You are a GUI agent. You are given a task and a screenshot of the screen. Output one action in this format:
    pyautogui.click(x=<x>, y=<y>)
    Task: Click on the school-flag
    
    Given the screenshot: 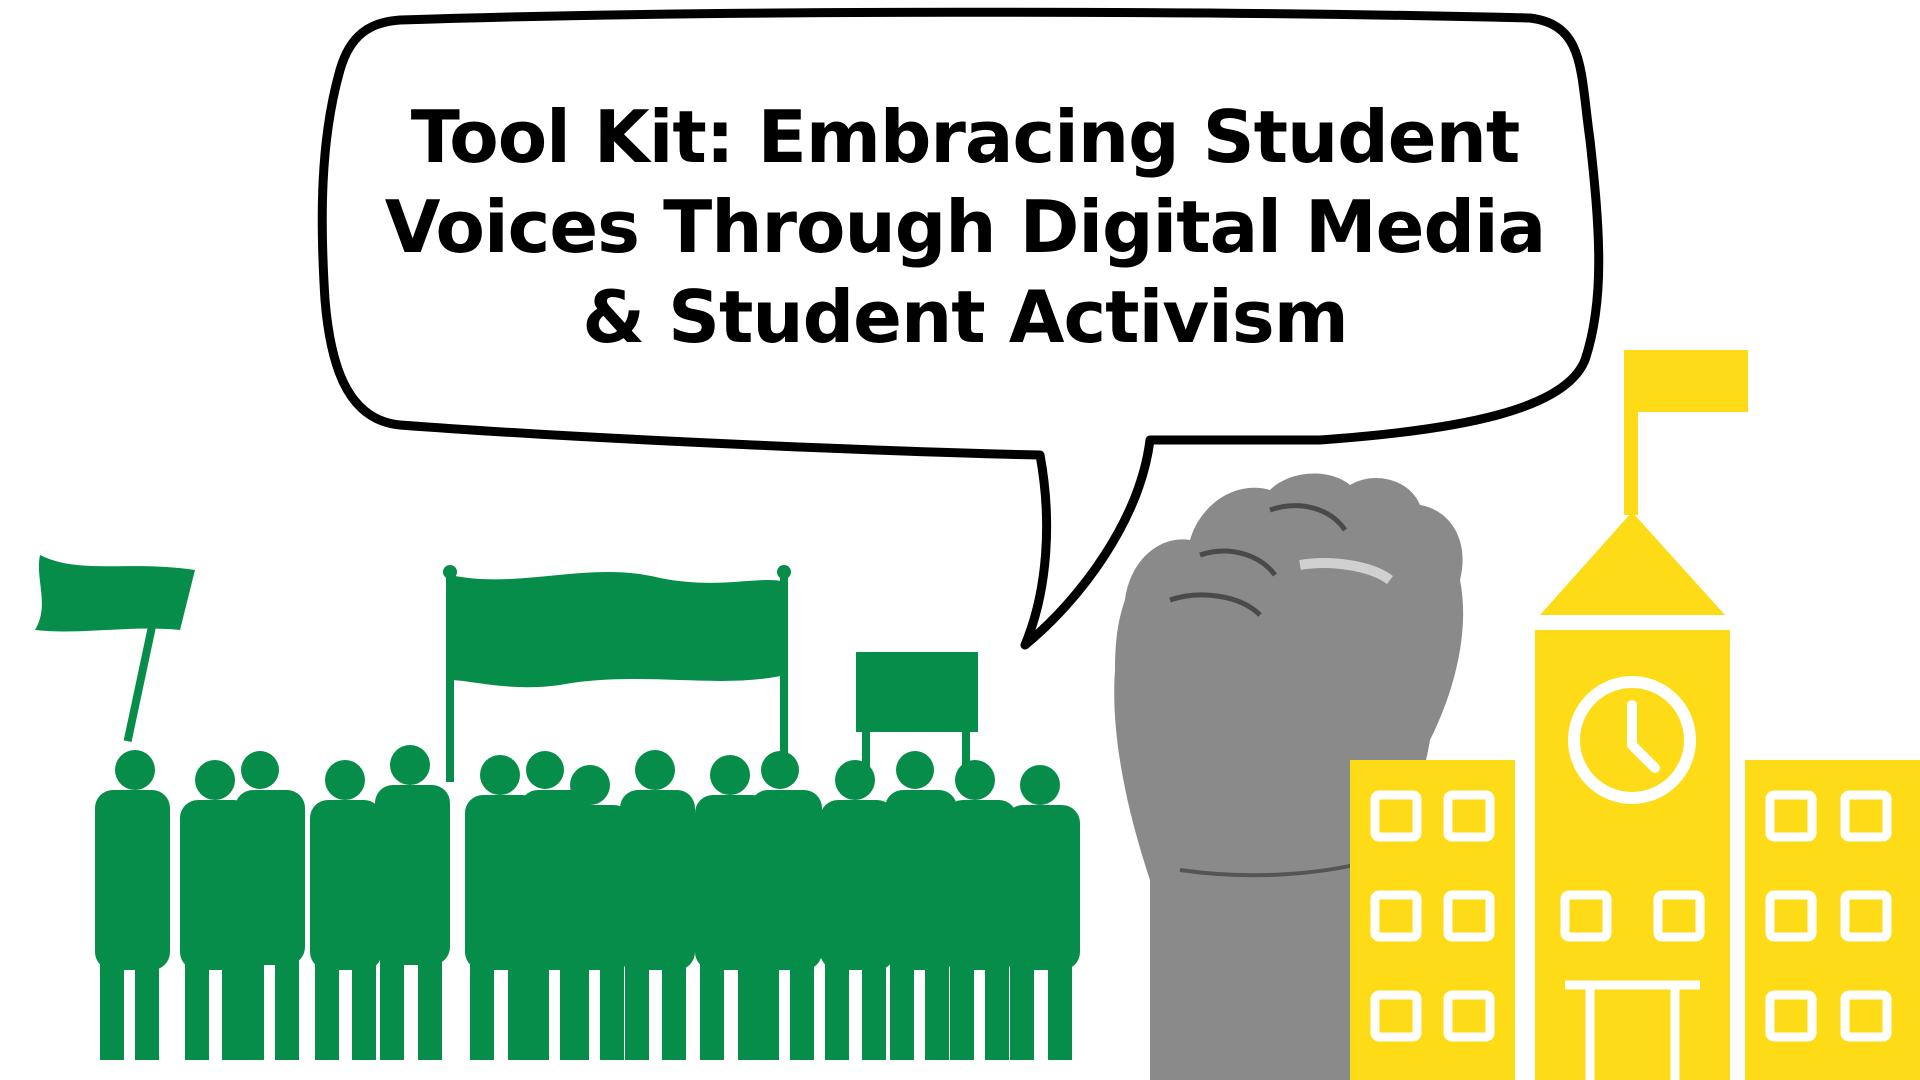 What is the action you would take?
    pyautogui.click(x=1689, y=381)
    